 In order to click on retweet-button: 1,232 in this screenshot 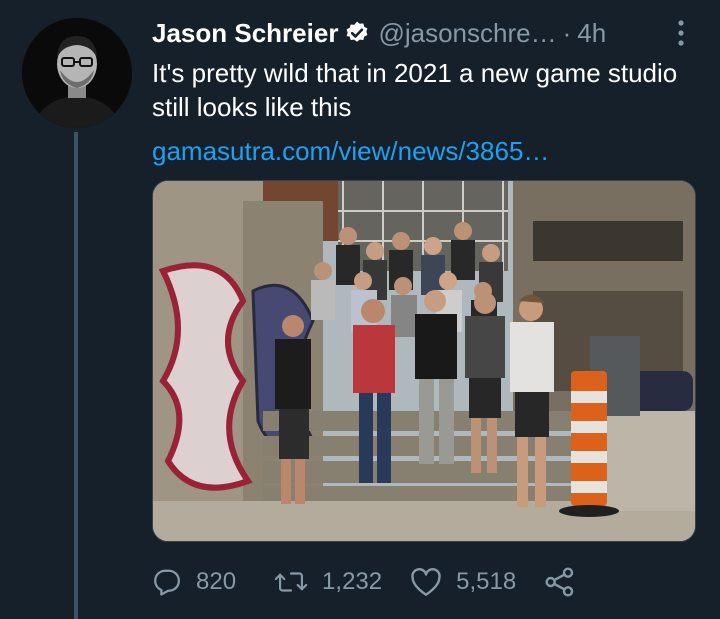, I will do `click(328, 582)`.